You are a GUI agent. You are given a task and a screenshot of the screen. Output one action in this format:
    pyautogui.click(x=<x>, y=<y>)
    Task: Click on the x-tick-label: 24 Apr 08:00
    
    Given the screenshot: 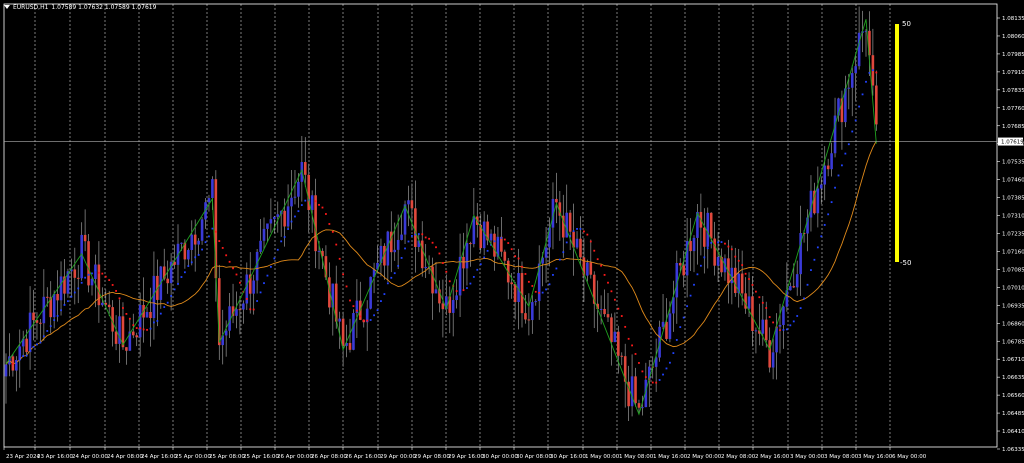 What is the action you would take?
    pyautogui.click(x=125, y=457)
    